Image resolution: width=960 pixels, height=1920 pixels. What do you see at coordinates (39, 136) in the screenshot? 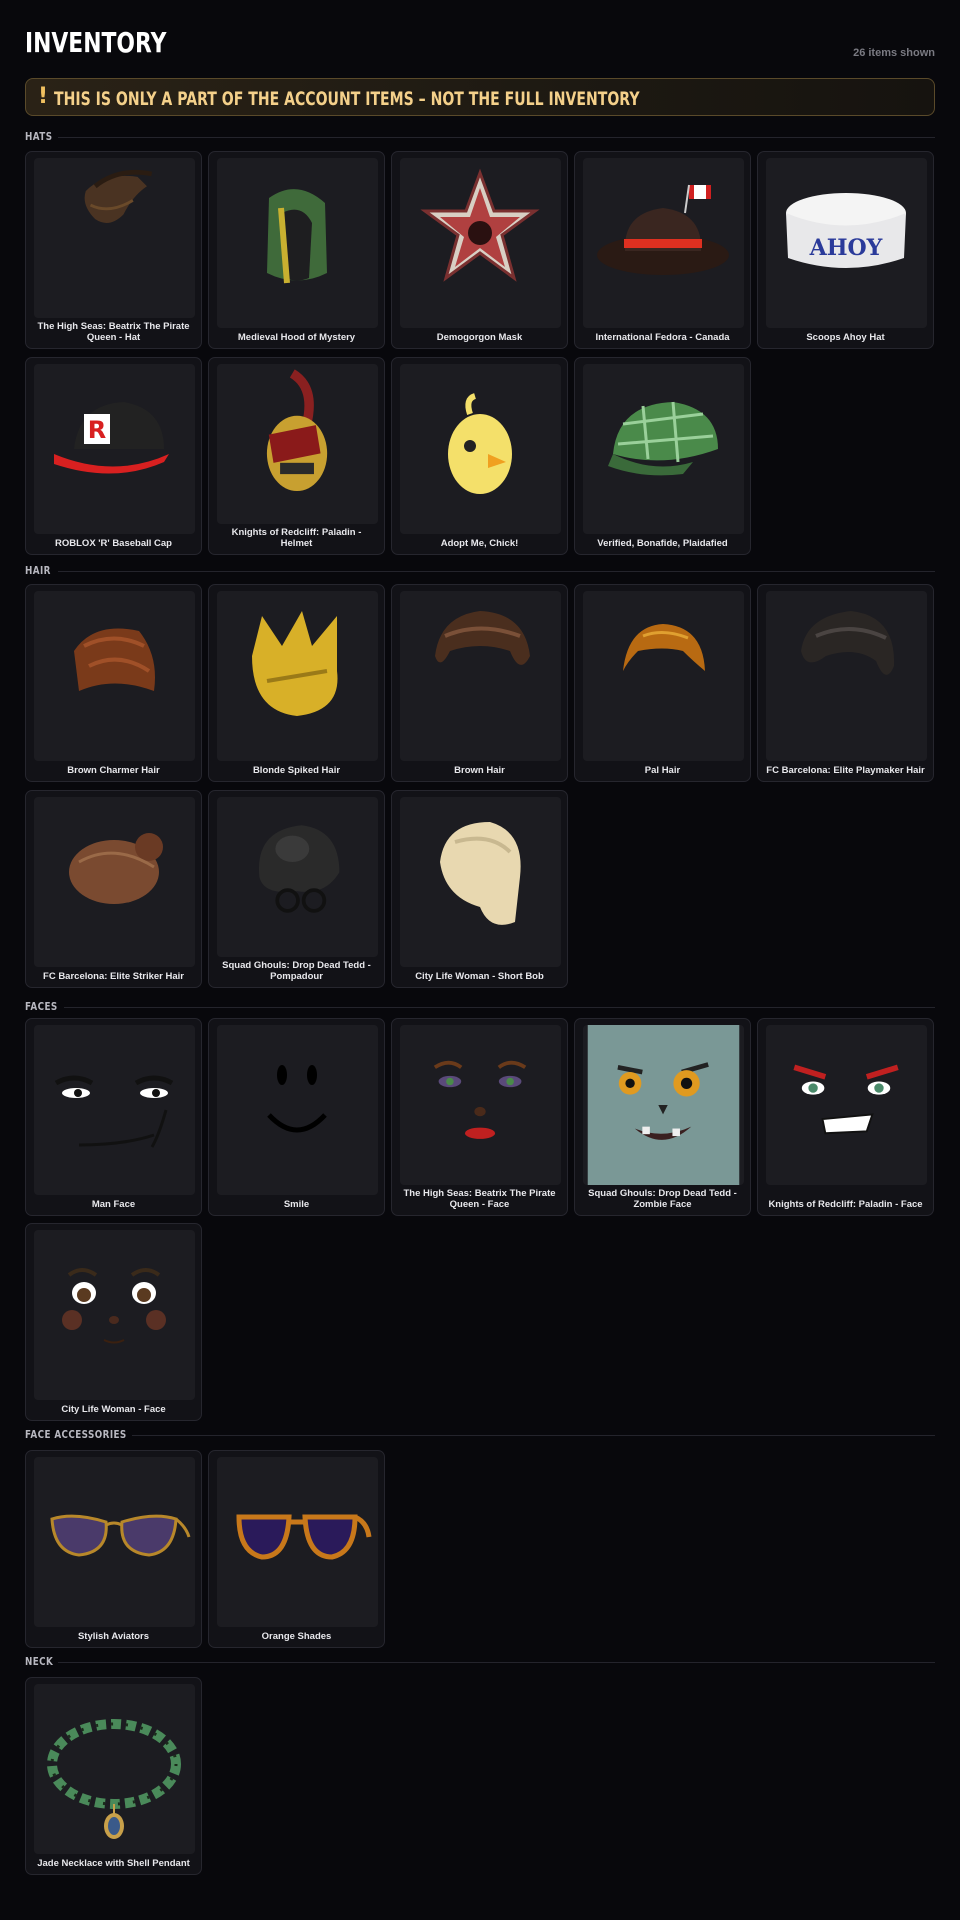
I see `section-label-hats: HATS` at bounding box center [39, 136].